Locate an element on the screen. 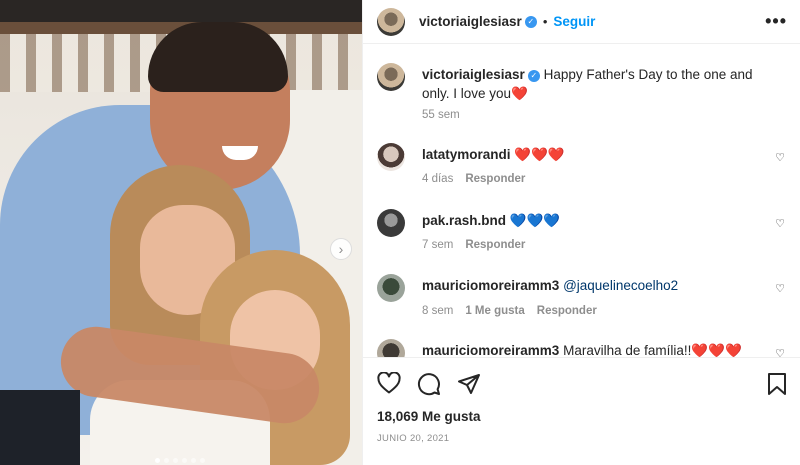  comment-time: 7 sem is located at coordinates (437, 245).